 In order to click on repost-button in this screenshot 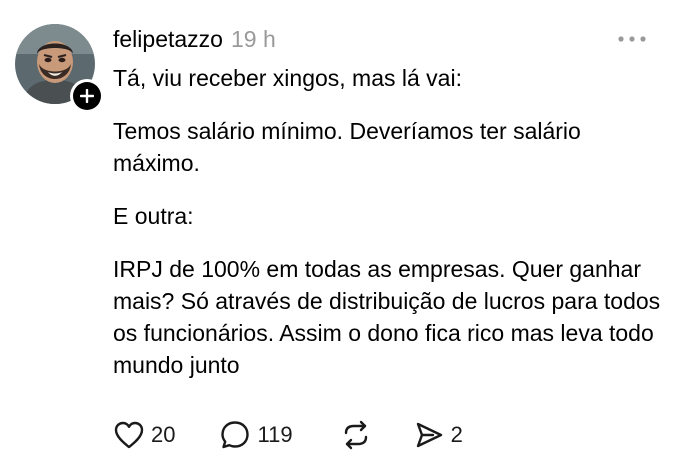, I will do `click(359, 435)`.